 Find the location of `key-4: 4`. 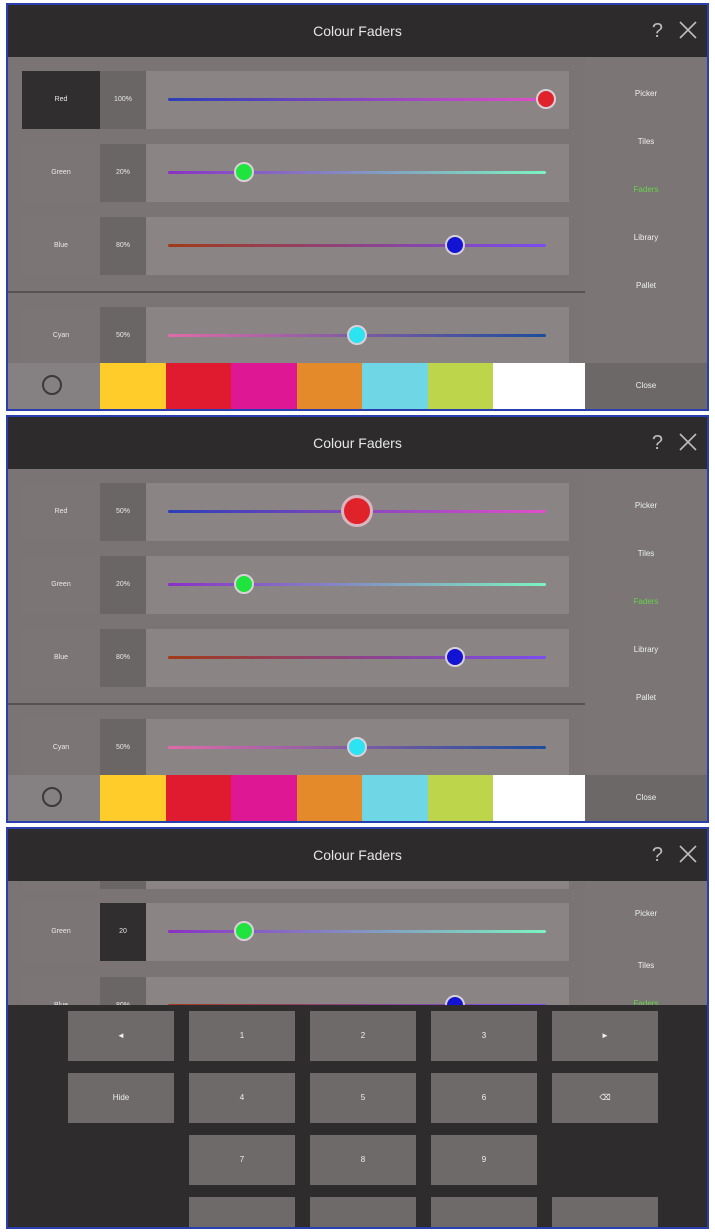

key-4: 4 is located at coordinates (242, 1098).